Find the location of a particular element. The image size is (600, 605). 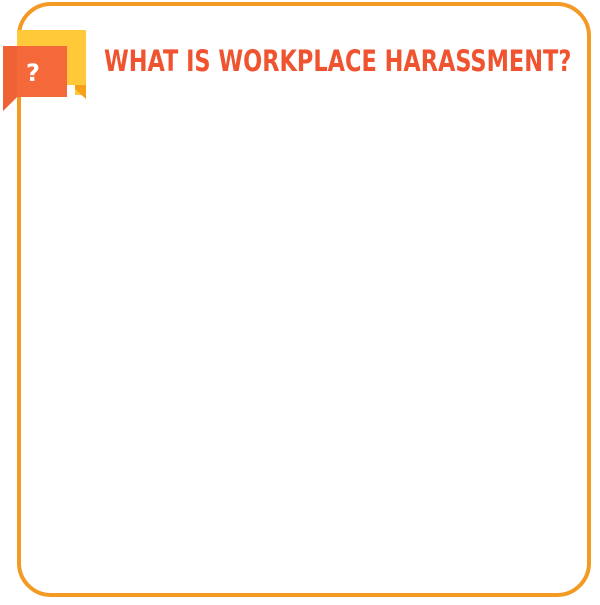

question-mark-glyph: ? is located at coordinates (33, 73).